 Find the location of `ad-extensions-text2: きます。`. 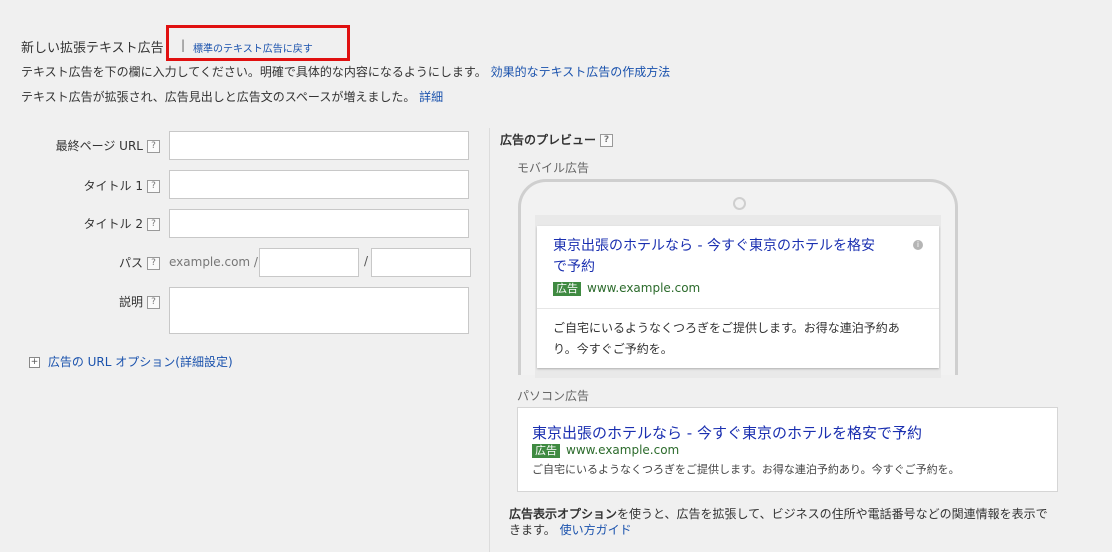

ad-extensions-text2: きます。 is located at coordinates (532, 530).